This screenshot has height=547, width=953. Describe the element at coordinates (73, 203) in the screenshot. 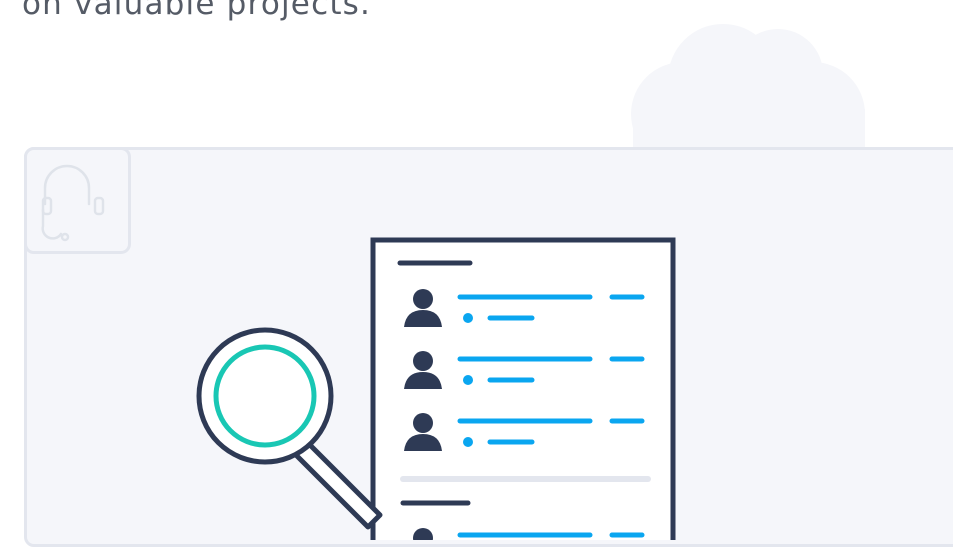

I see `headset-icon` at that location.